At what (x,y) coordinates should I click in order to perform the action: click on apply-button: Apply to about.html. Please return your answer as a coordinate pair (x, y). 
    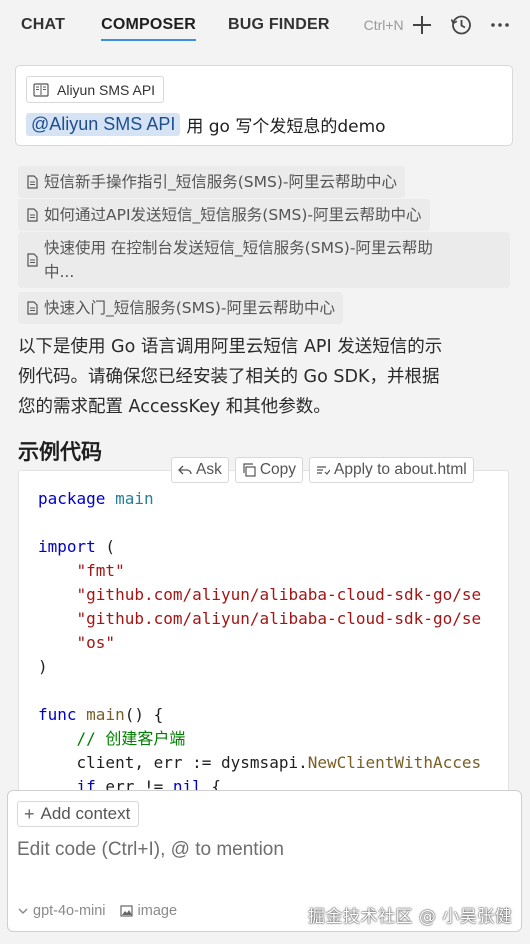
    Looking at the image, I should click on (391, 470).